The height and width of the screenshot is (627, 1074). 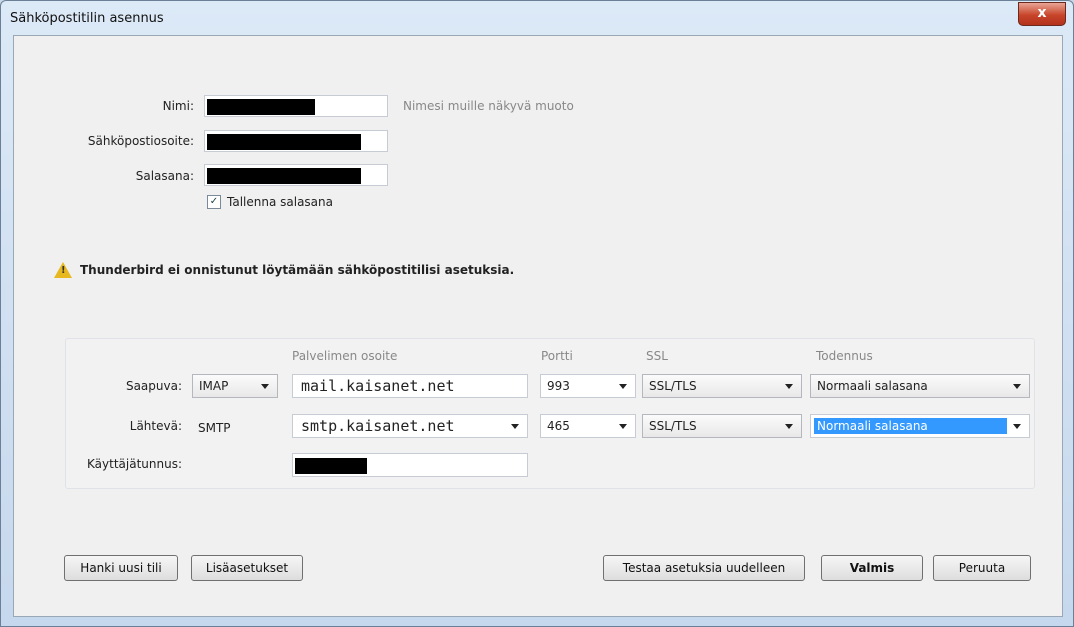 I want to click on header-auth: Todennus, so click(x=844, y=356).